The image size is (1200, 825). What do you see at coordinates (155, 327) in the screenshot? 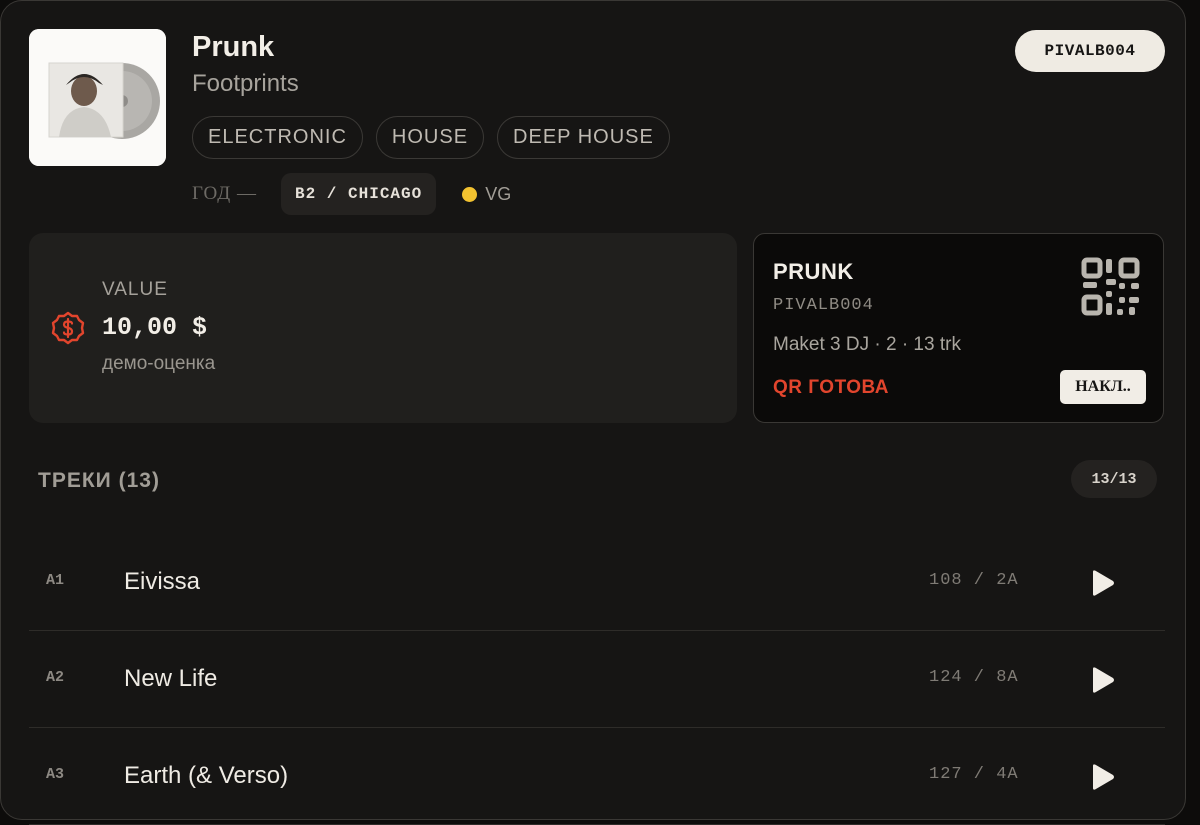
I see `value-amount: 10,00 $` at bounding box center [155, 327].